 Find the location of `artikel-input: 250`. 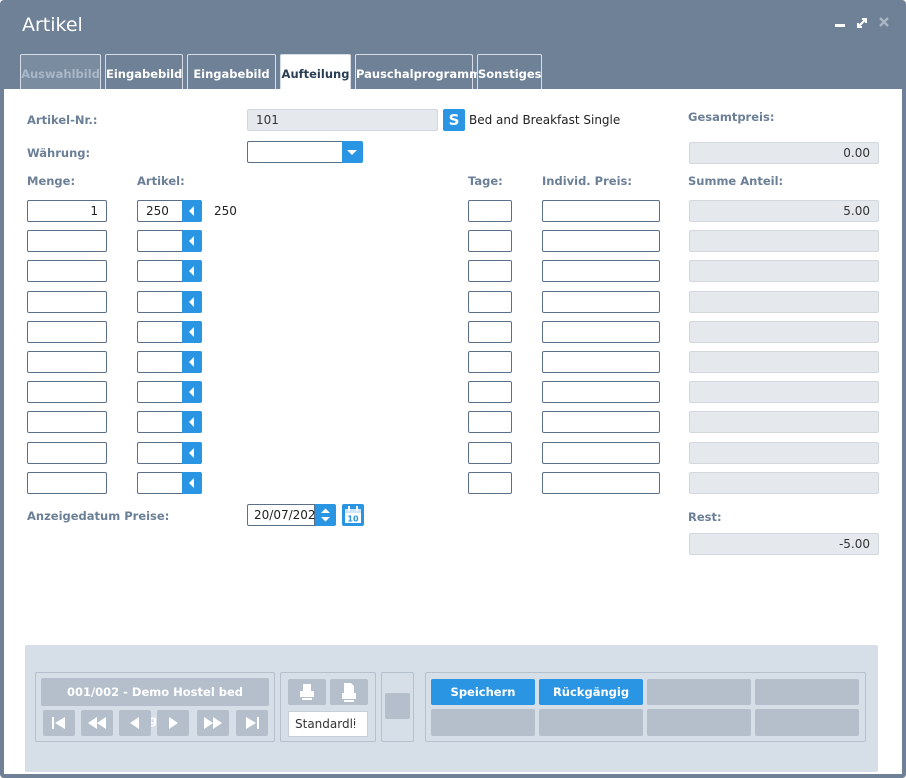

artikel-input: 250 is located at coordinates (160, 211).